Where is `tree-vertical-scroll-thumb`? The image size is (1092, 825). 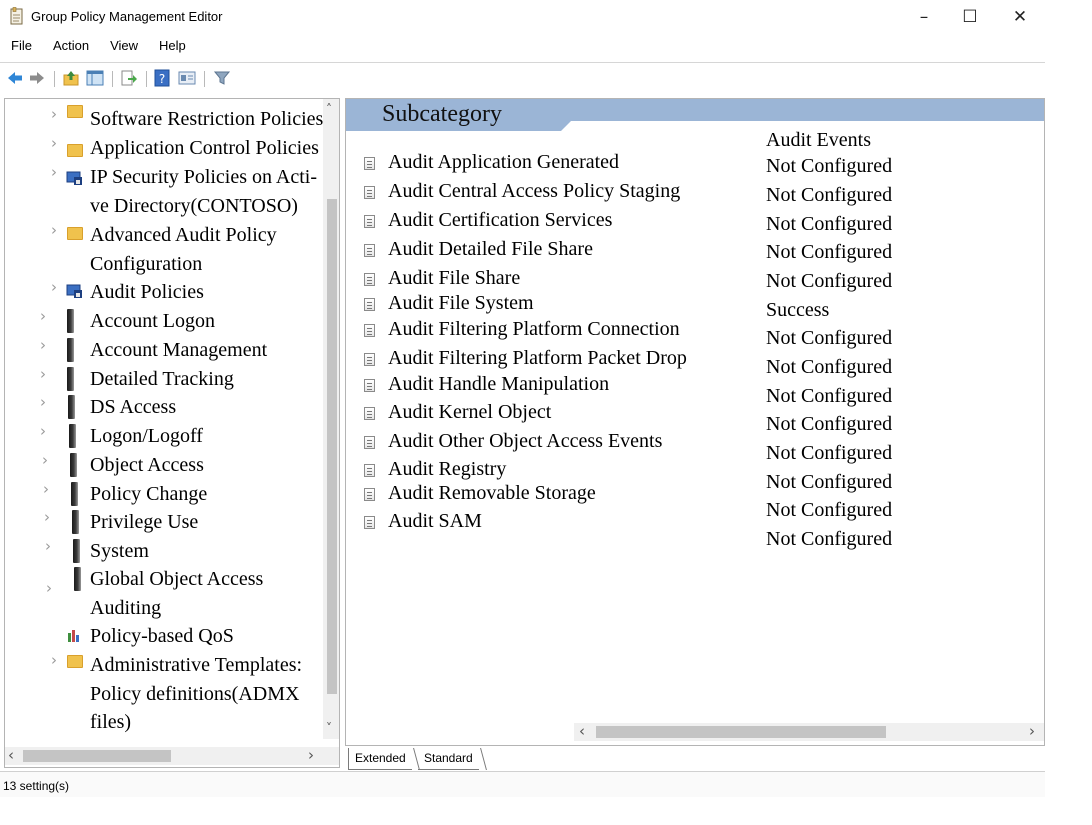 tree-vertical-scroll-thumb is located at coordinates (332, 446).